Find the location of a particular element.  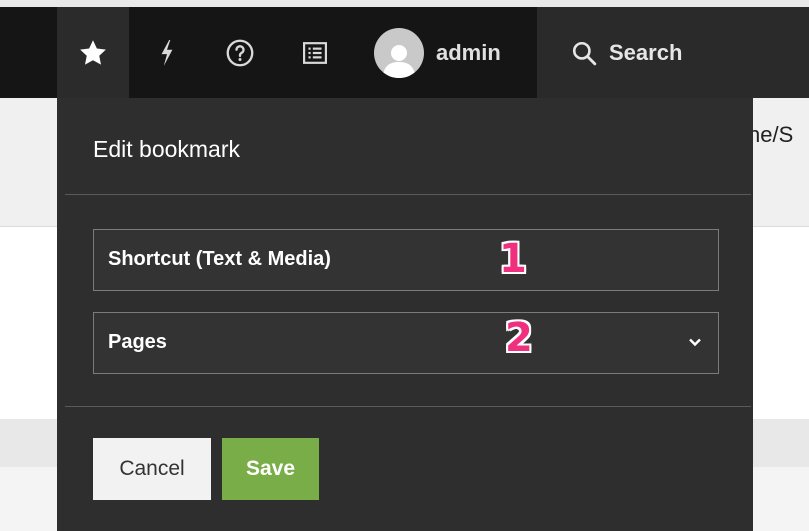

user-menu-button: admin is located at coordinates (448, 52).